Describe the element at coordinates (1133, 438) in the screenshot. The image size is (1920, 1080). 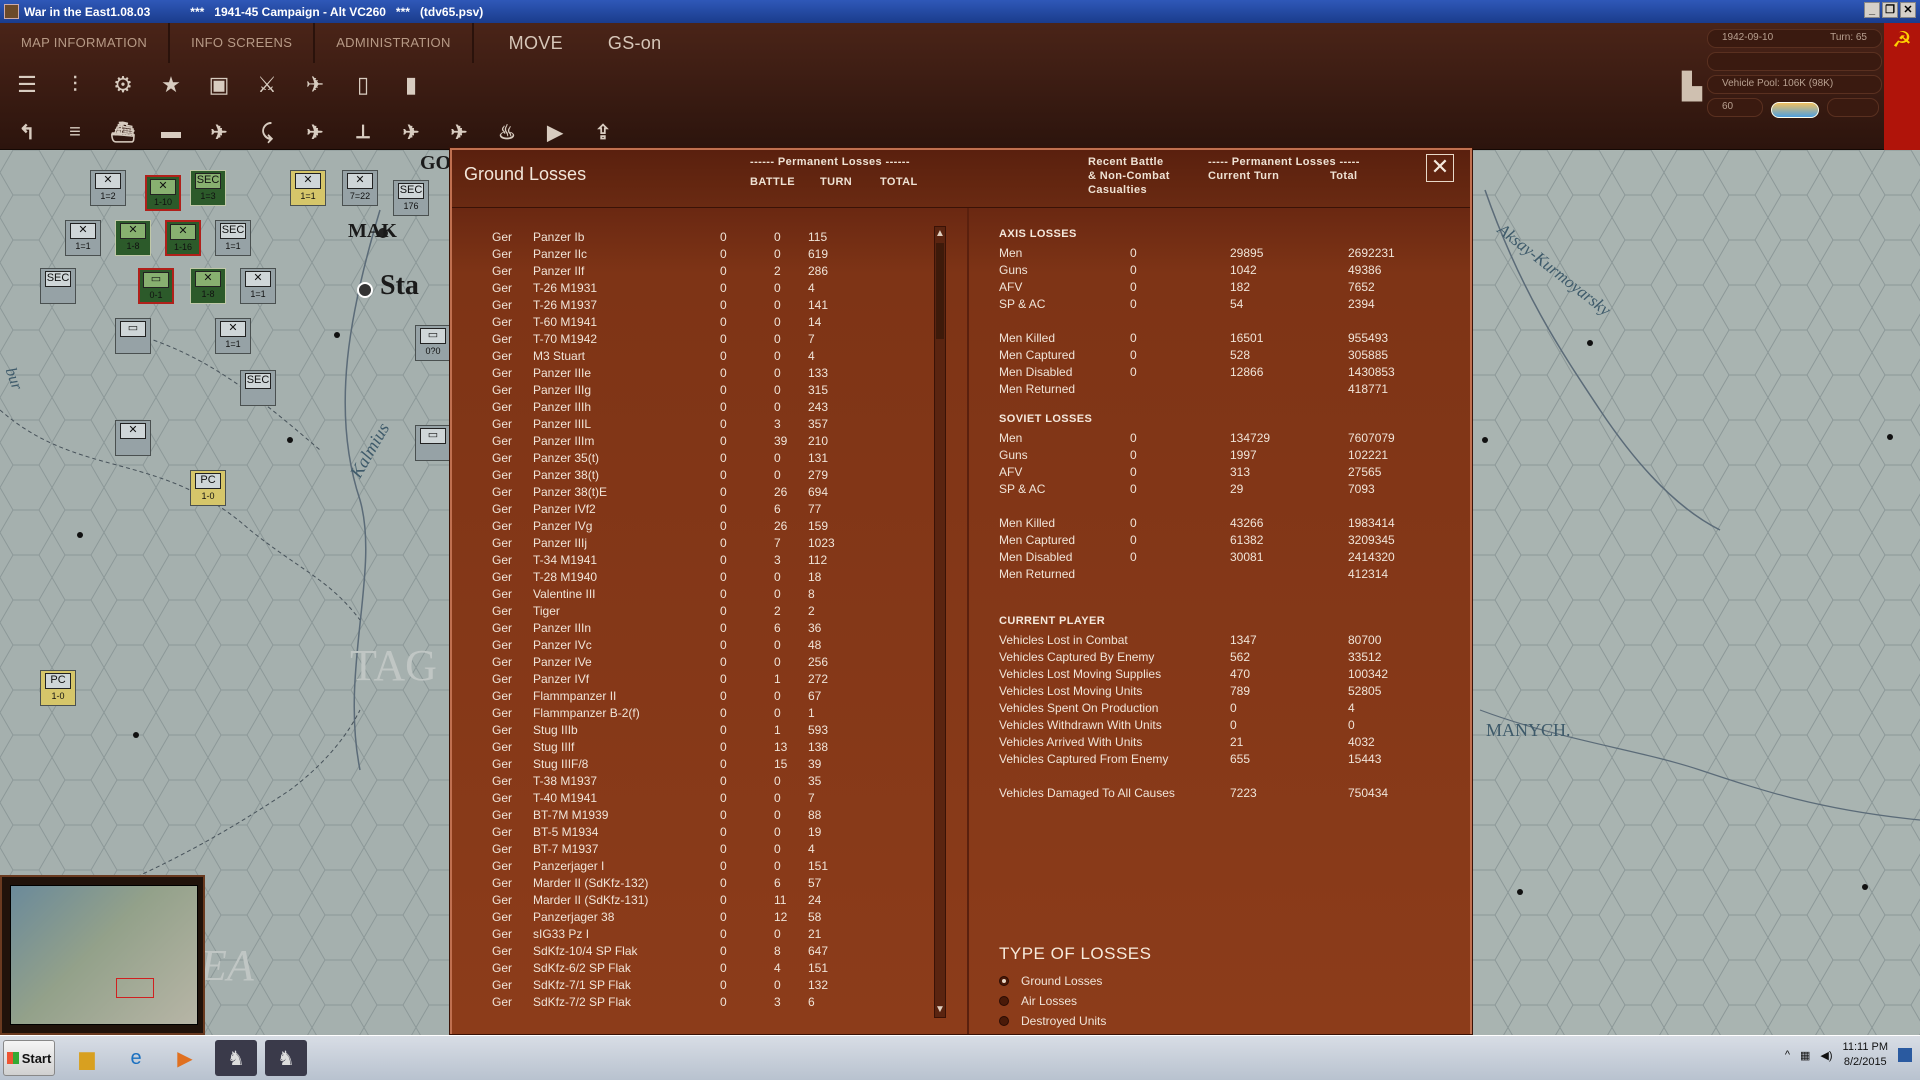
I see `stat-recent: 0` at that location.